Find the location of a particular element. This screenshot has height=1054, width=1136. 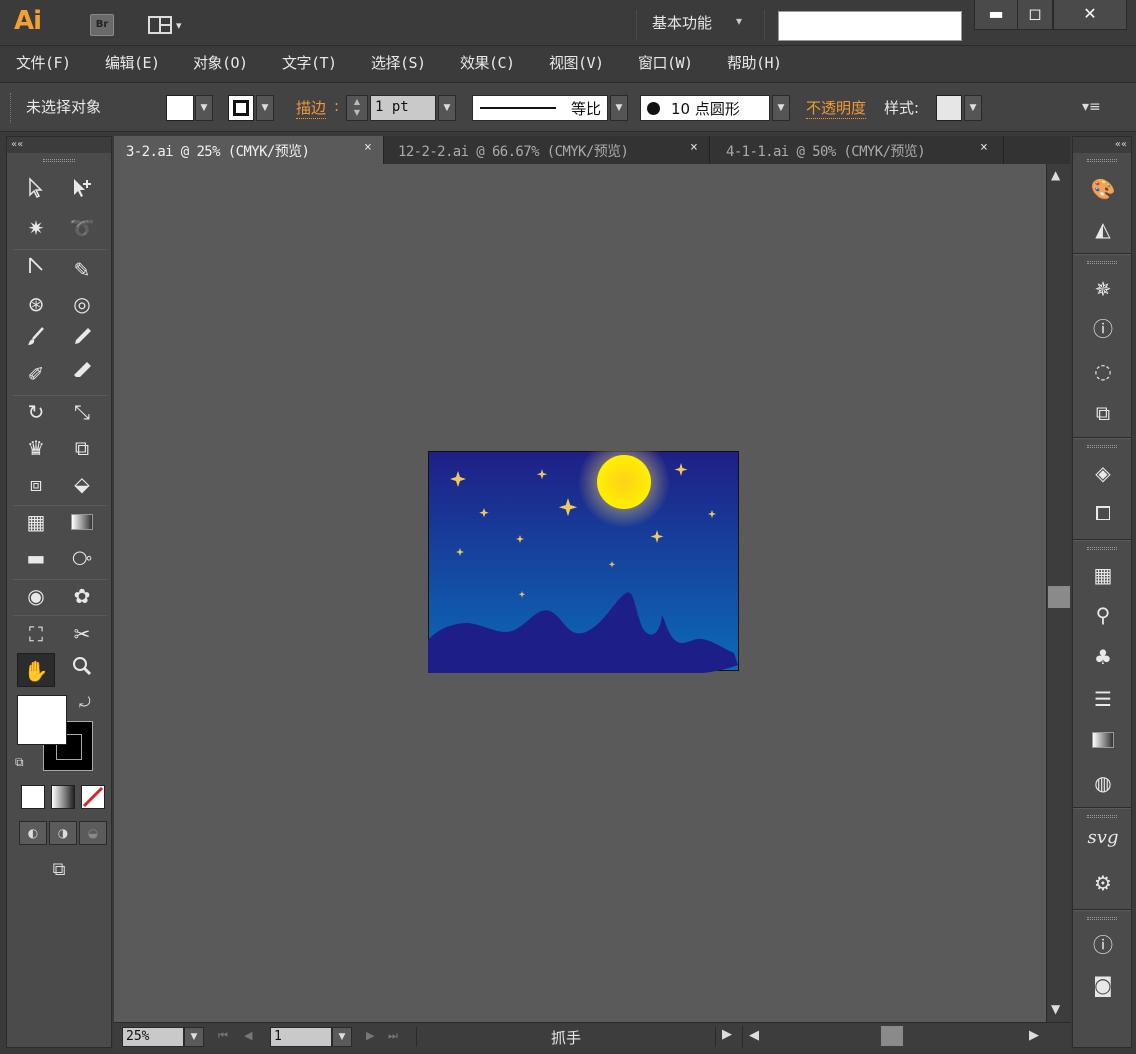

zoom-tool-icon is located at coordinates (82, 670).